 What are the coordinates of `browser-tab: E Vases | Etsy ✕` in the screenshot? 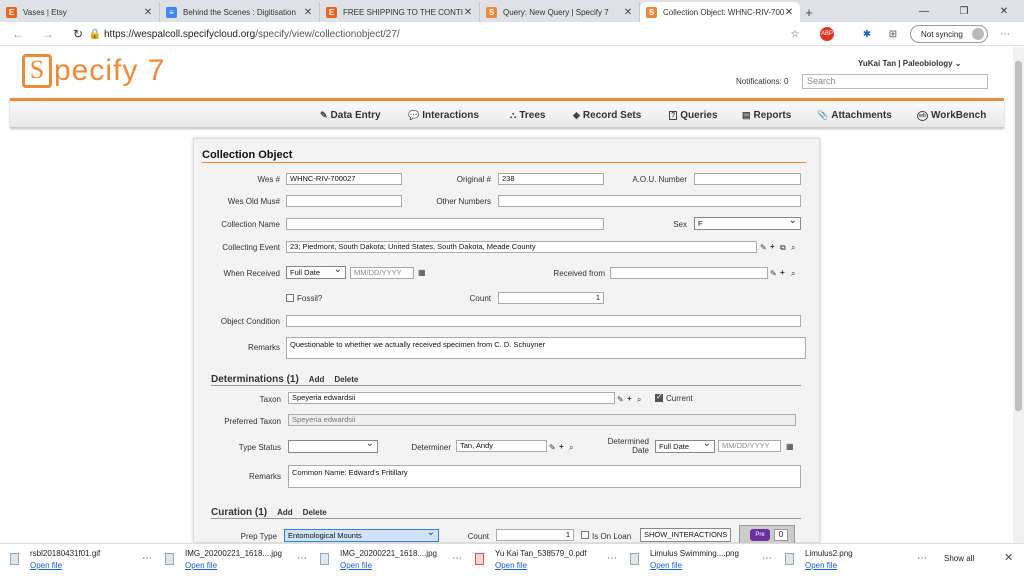 It's located at (80, 12).